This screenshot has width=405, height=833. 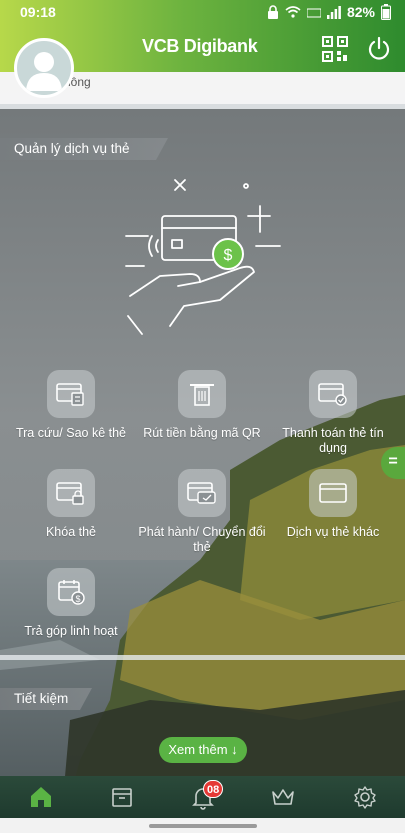 I want to click on status-time: 09:18, so click(x=38, y=12).